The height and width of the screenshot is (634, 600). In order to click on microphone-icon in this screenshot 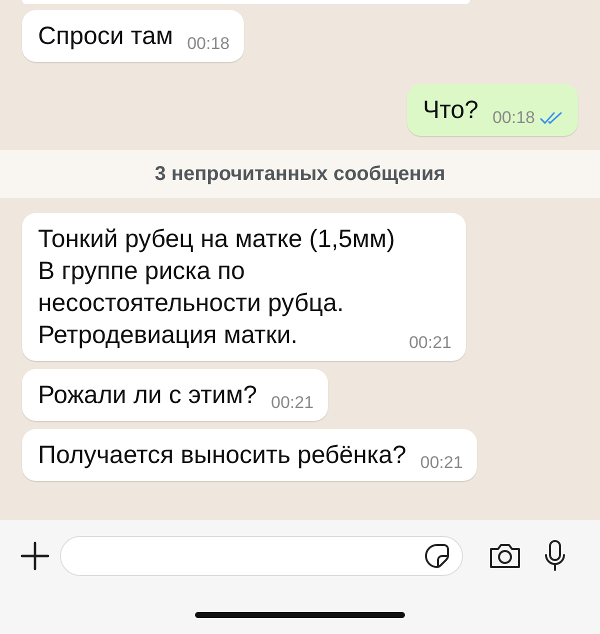, I will do `click(555, 556)`.